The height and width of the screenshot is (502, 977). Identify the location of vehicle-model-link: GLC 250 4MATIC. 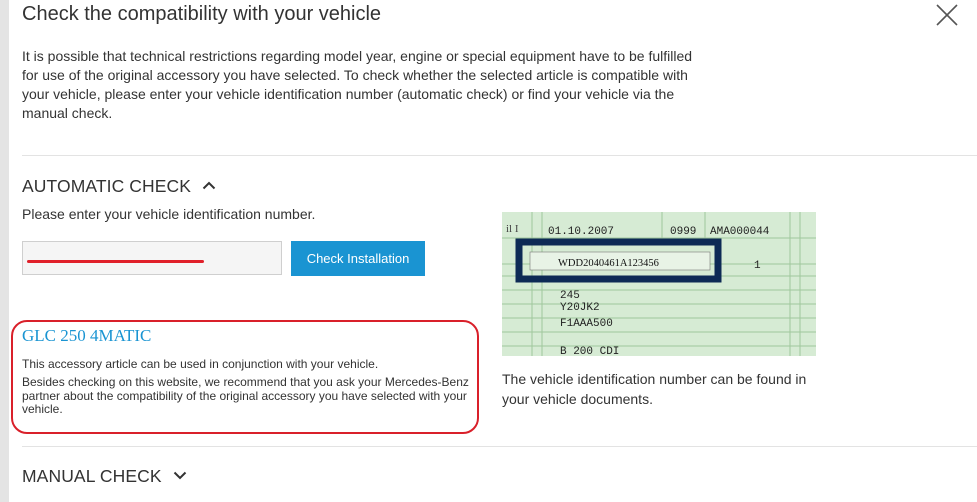
(86, 336).